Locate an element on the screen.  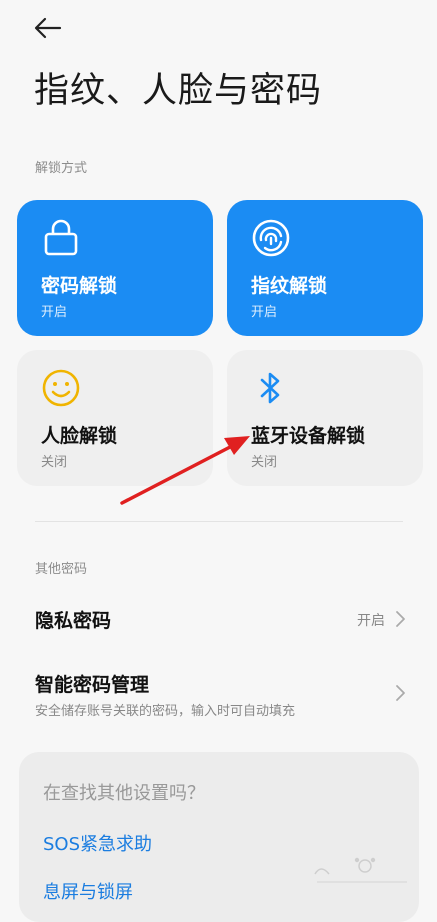
card-name: 人脸解锁 is located at coordinates (79, 436).